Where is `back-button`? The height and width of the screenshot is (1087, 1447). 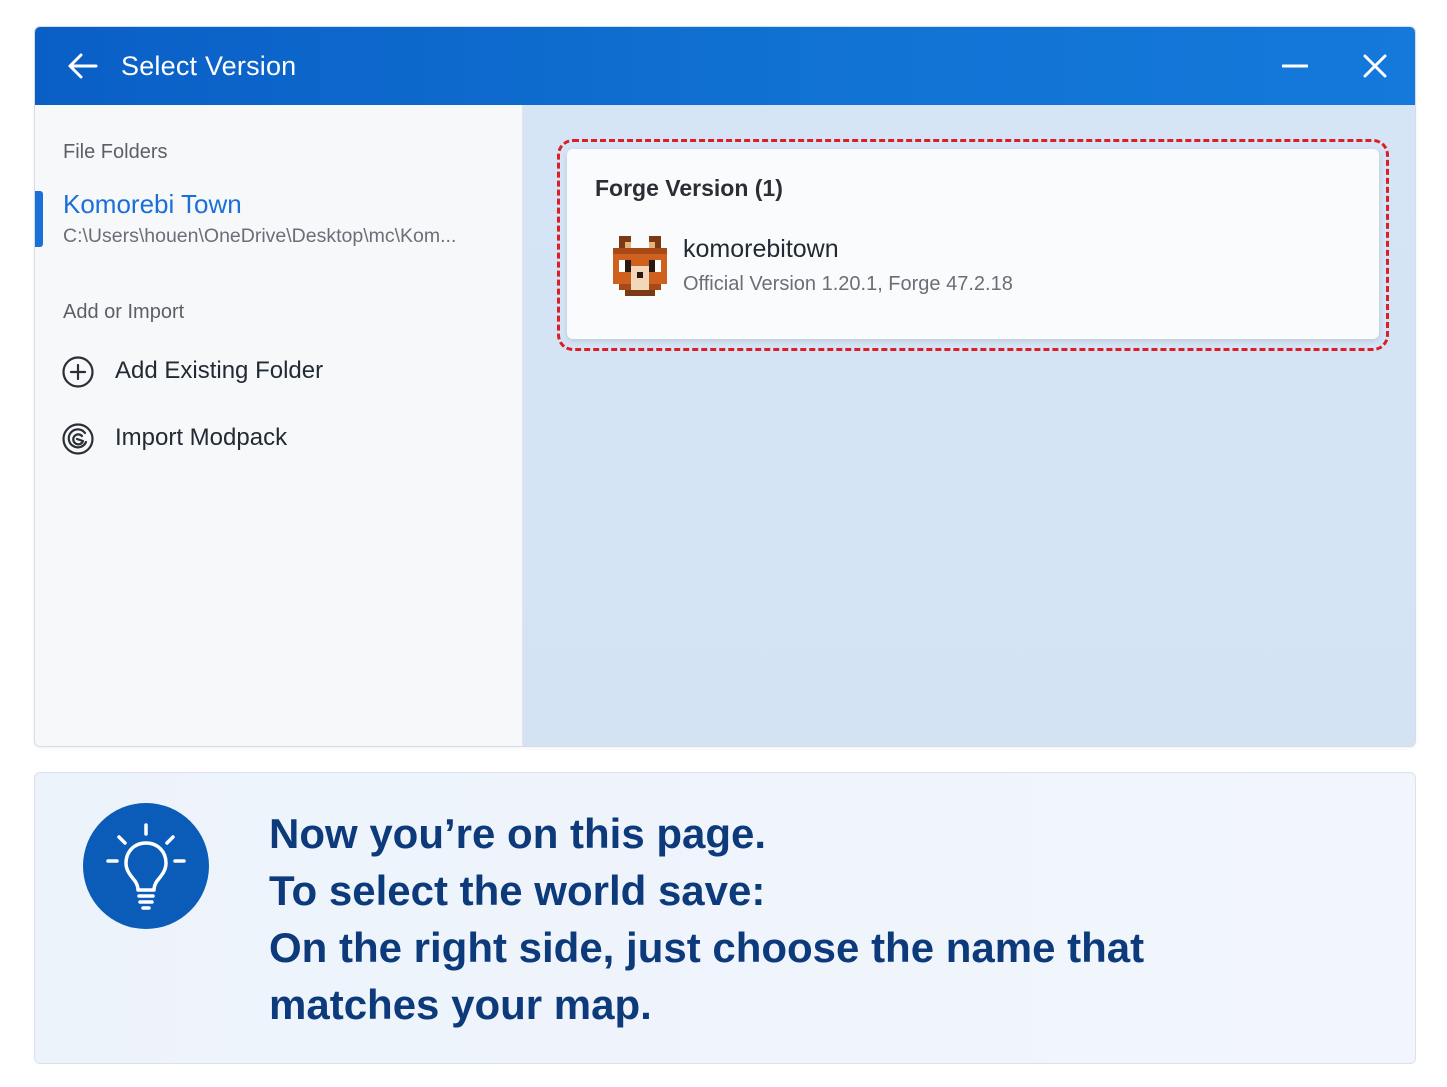
back-button is located at coordinates (83, 66).